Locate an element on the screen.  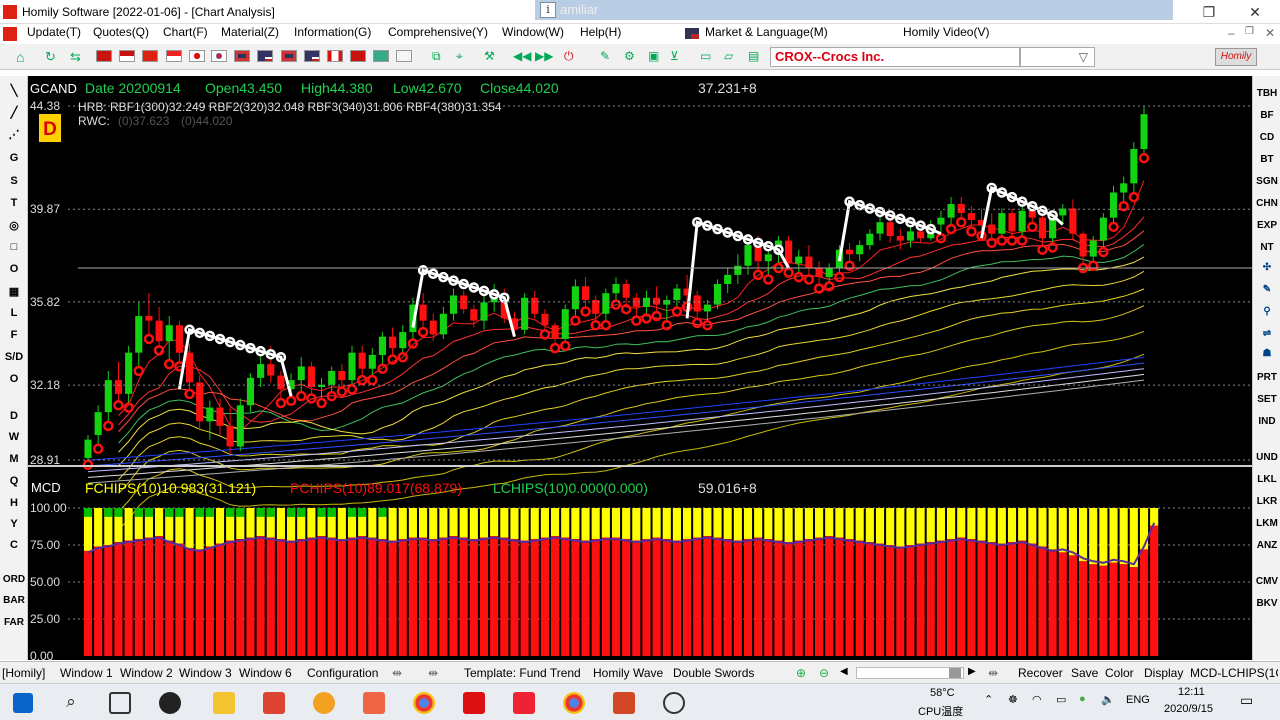
left-h: H is located at coordinates (14, 503).